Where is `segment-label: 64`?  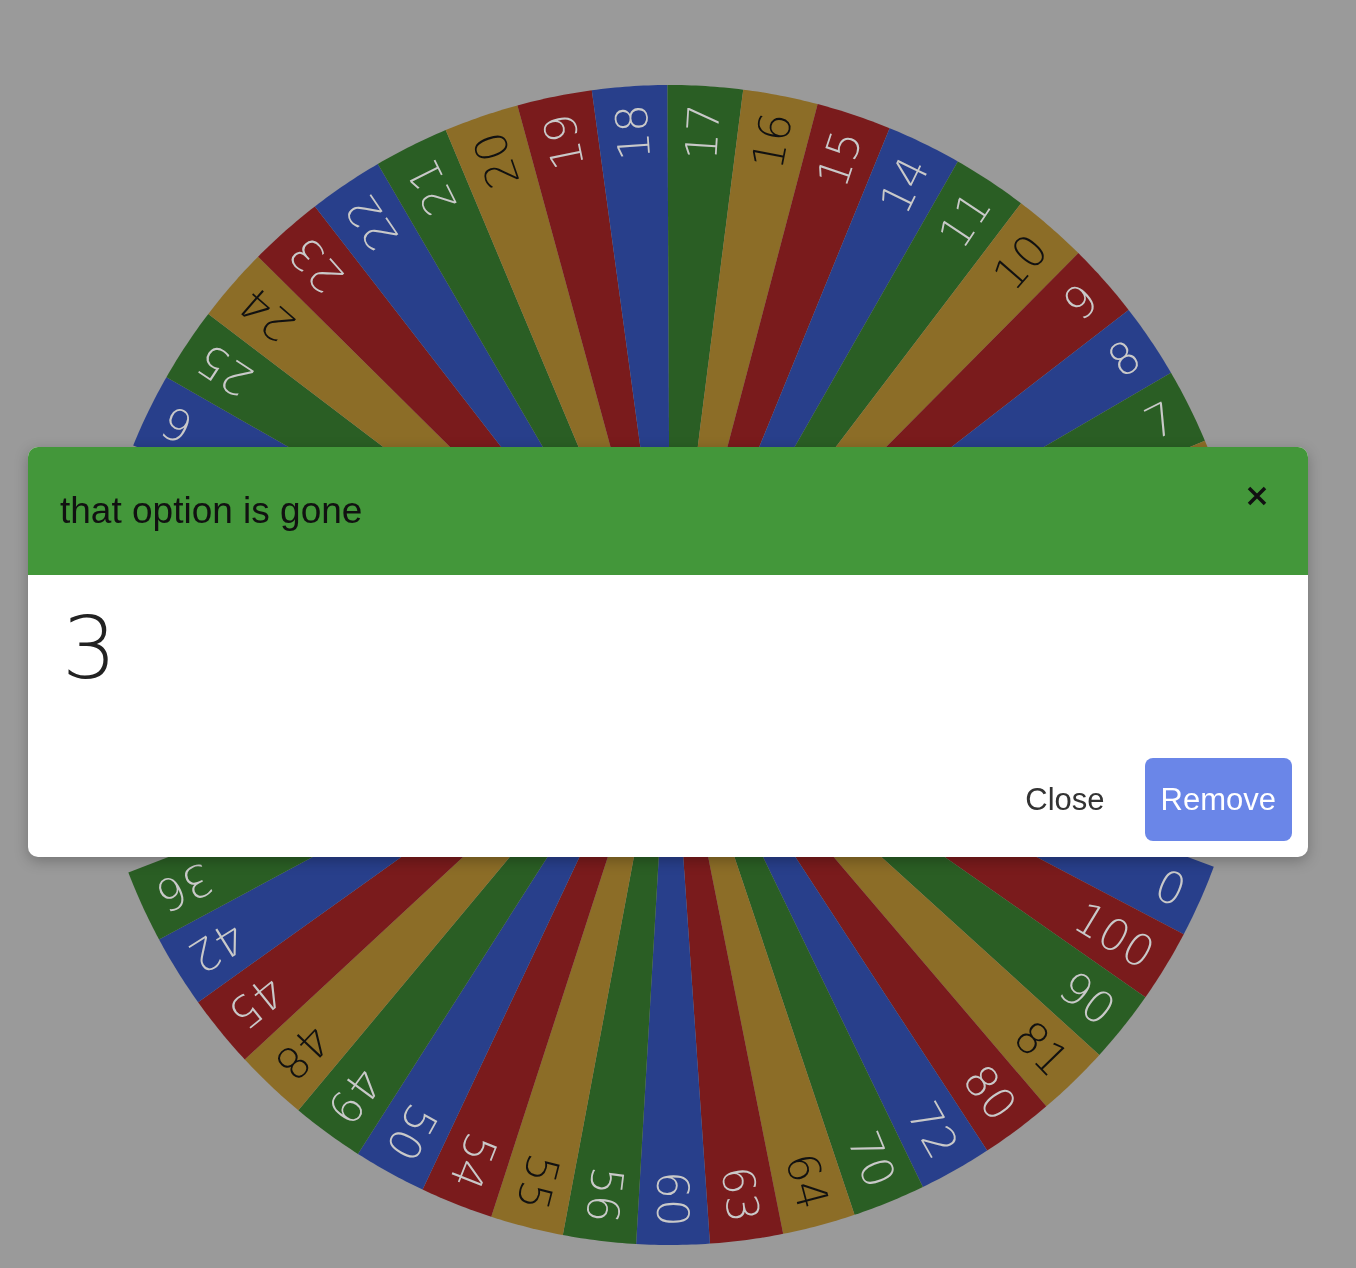 segment-label: 64 is located at coordinates (807, 1181).